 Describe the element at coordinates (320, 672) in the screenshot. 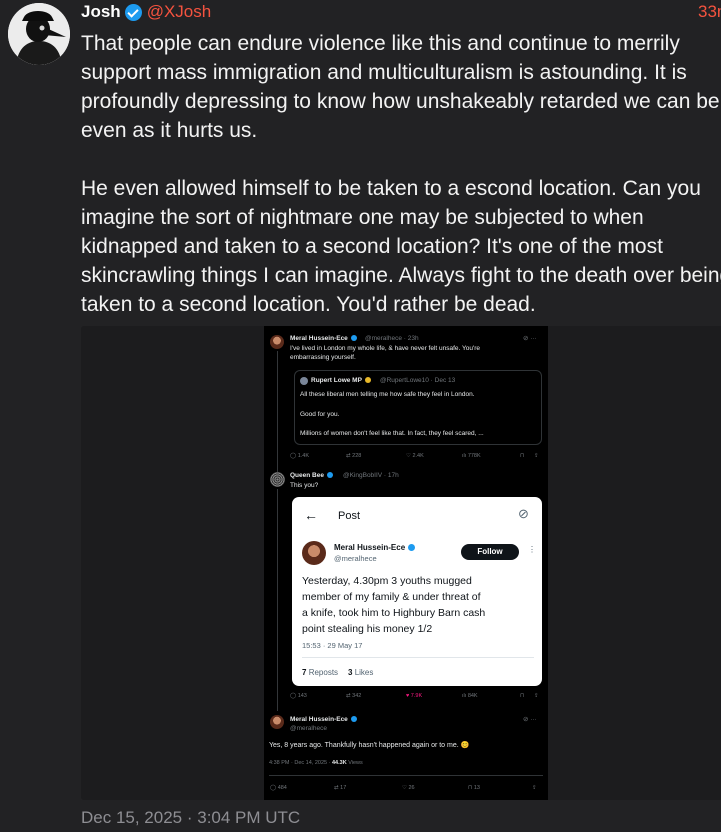

I see `card-reposts: 7 Reposts` at that location.